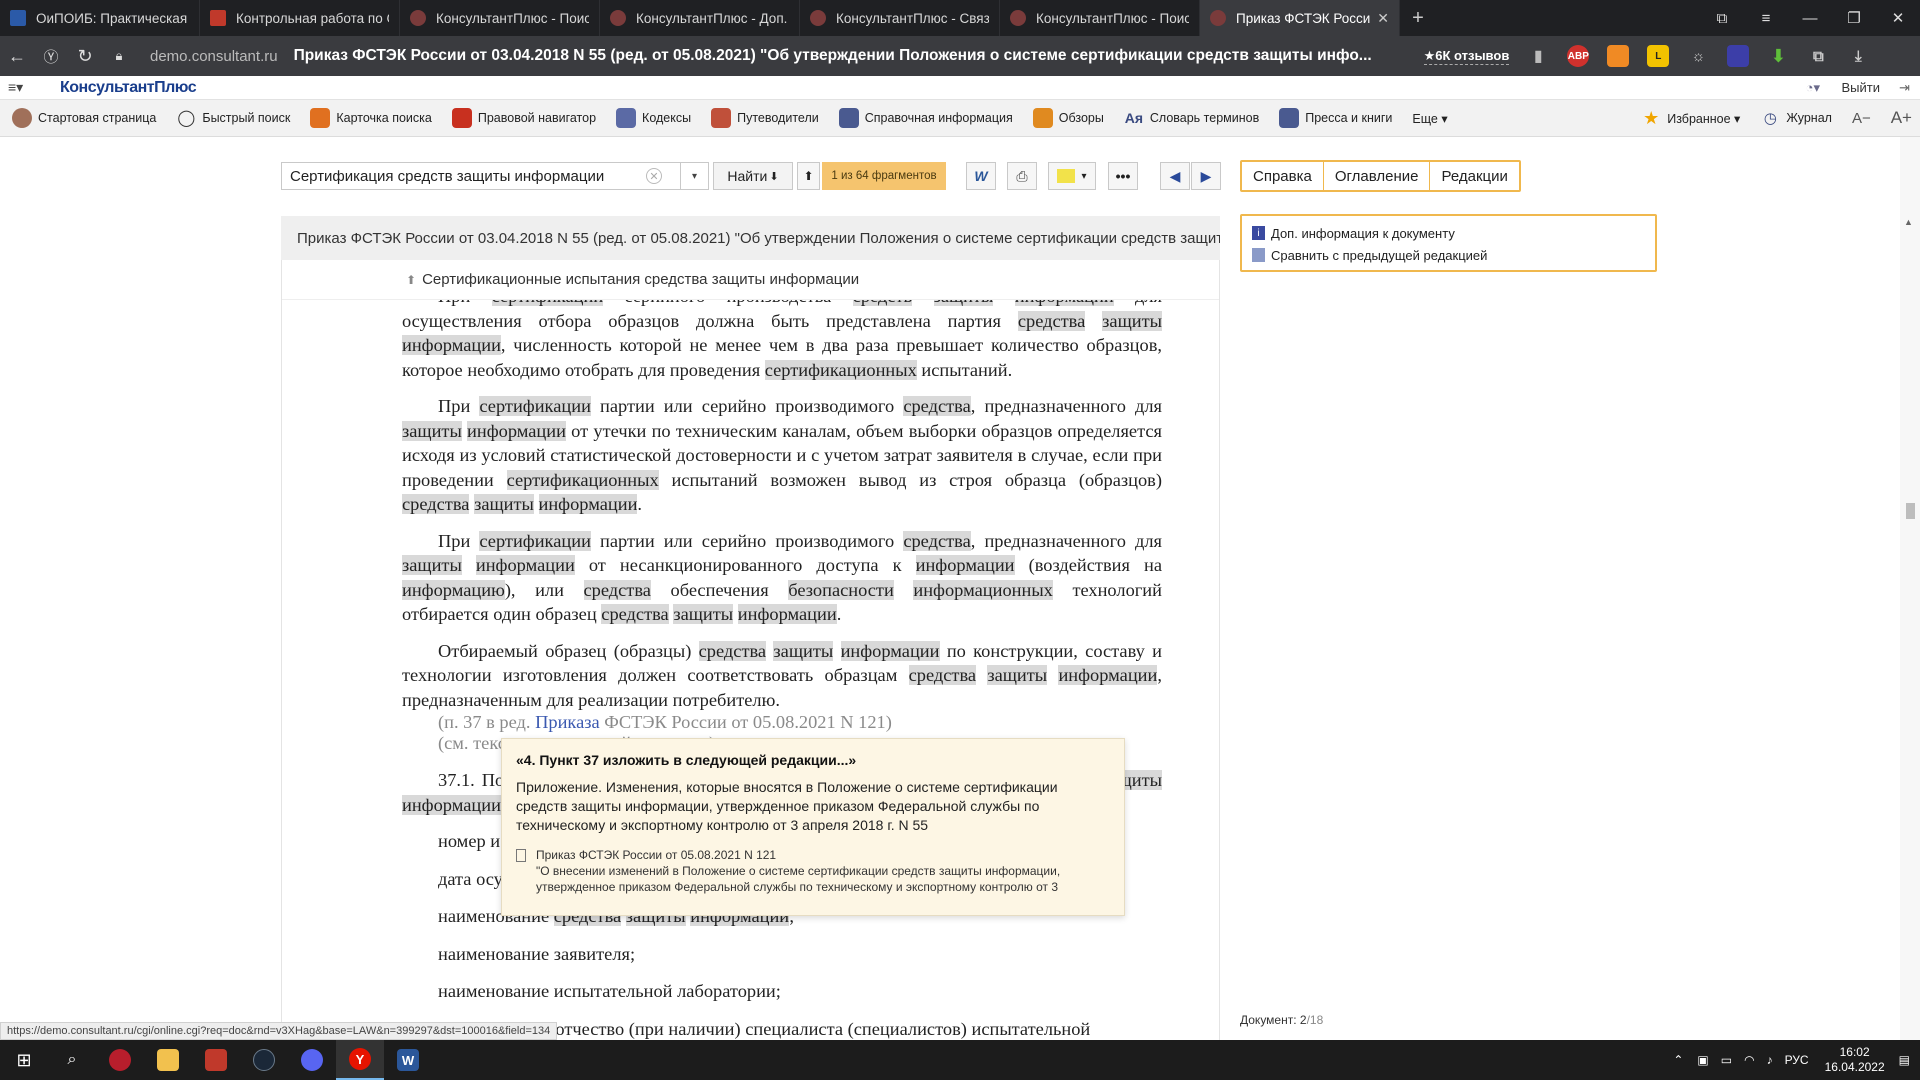  I want to click on font-decrease-button: A−, so click(1861, 118).